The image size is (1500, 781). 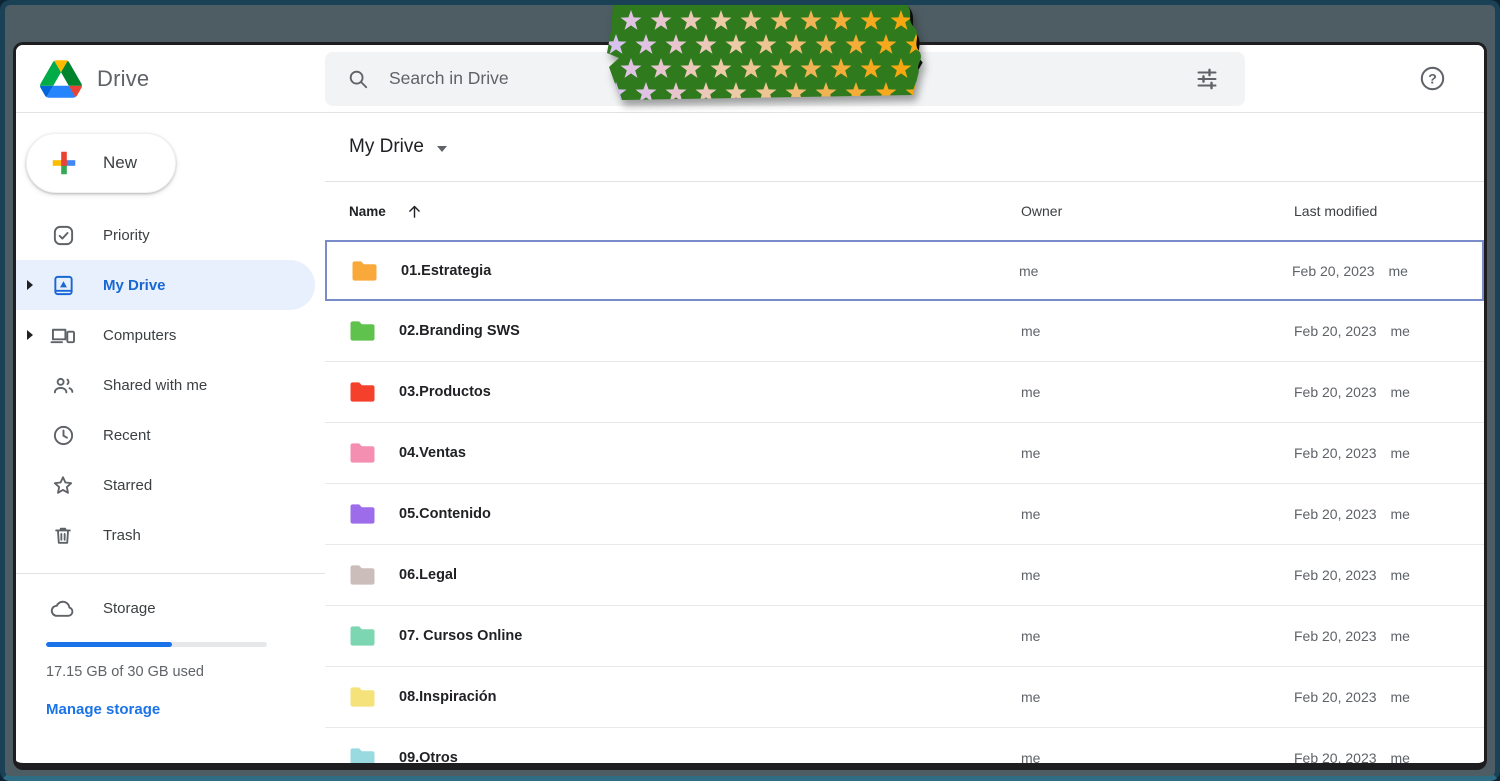 I want to click on sort-ascending-icon, so click(x=414, y=211).